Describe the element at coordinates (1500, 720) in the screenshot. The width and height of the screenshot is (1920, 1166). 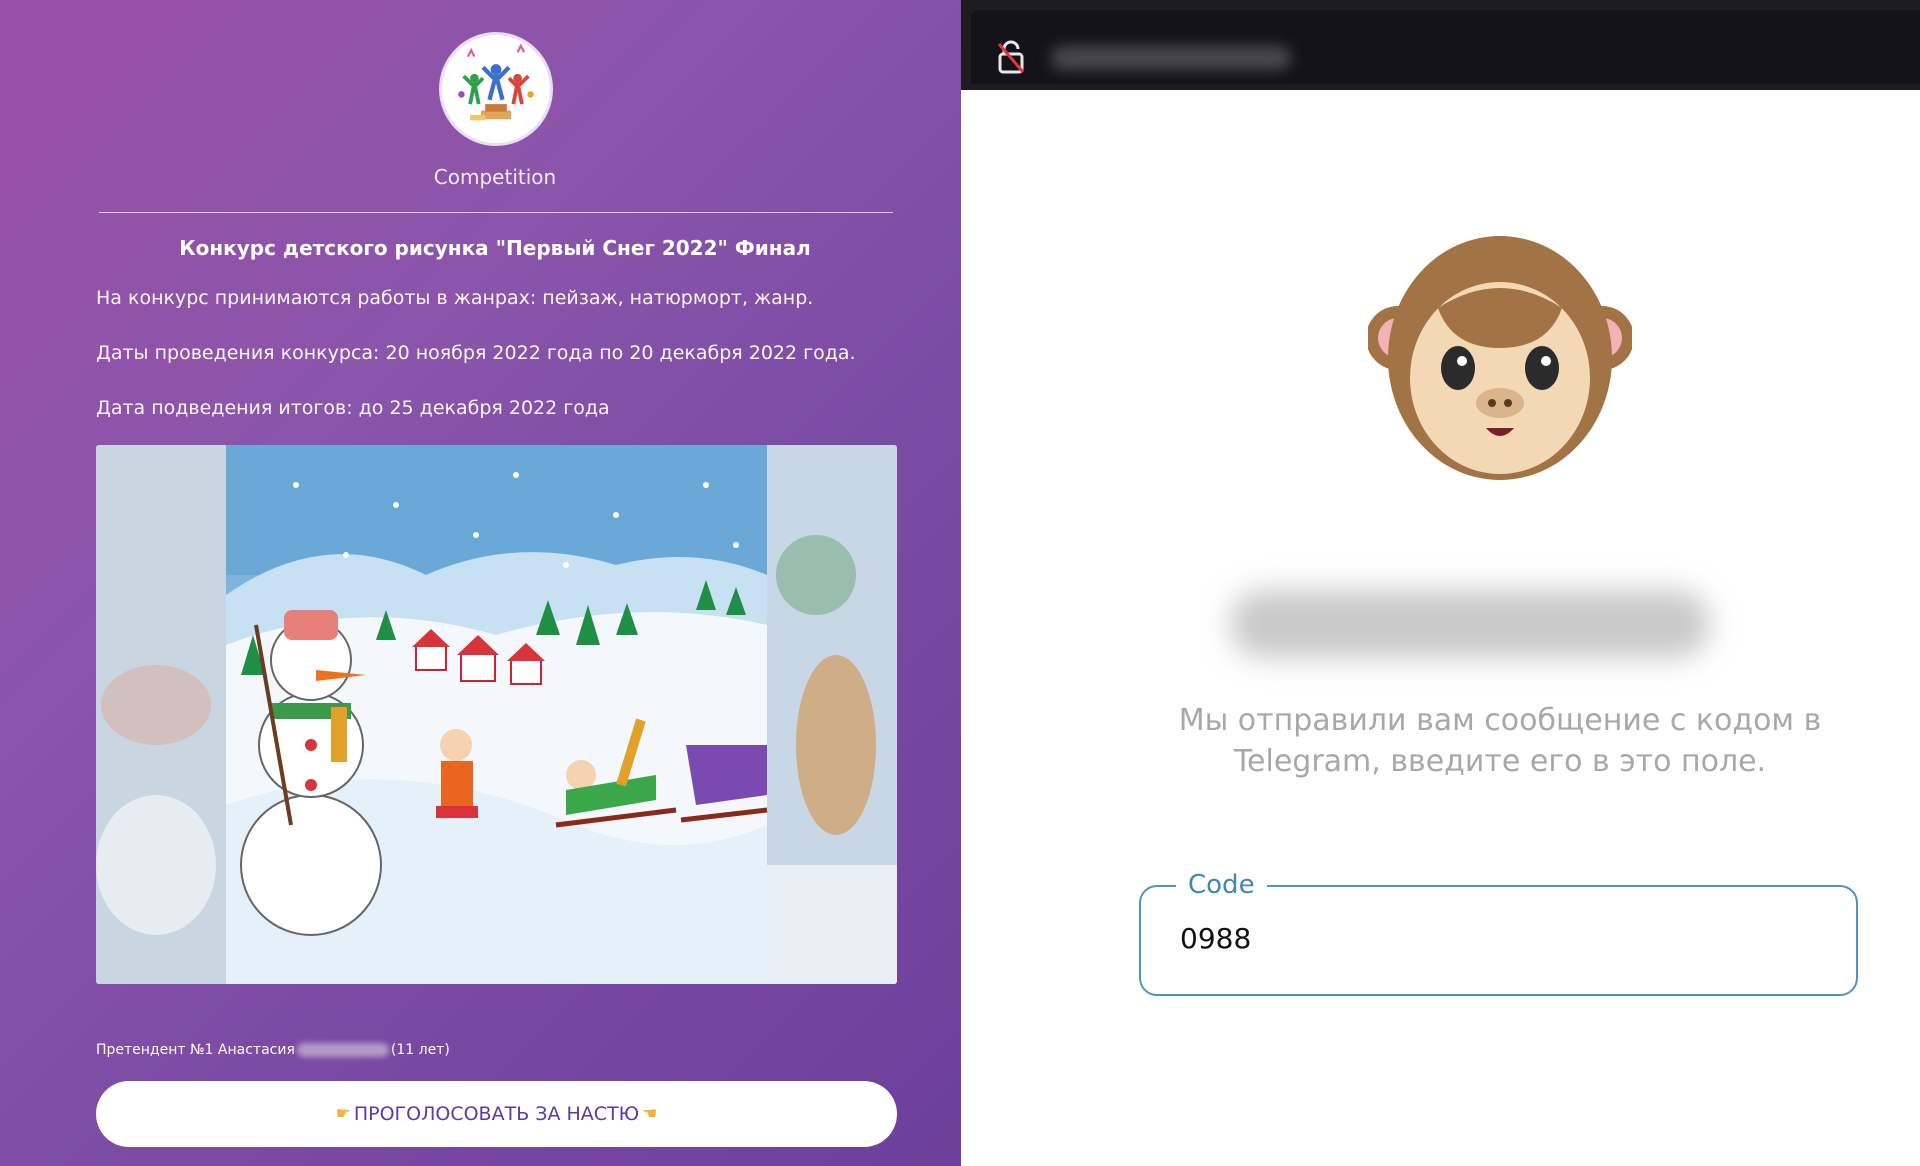
I see `hint-line-1: Мы отправили вам сообщение с кодом в` at that location.